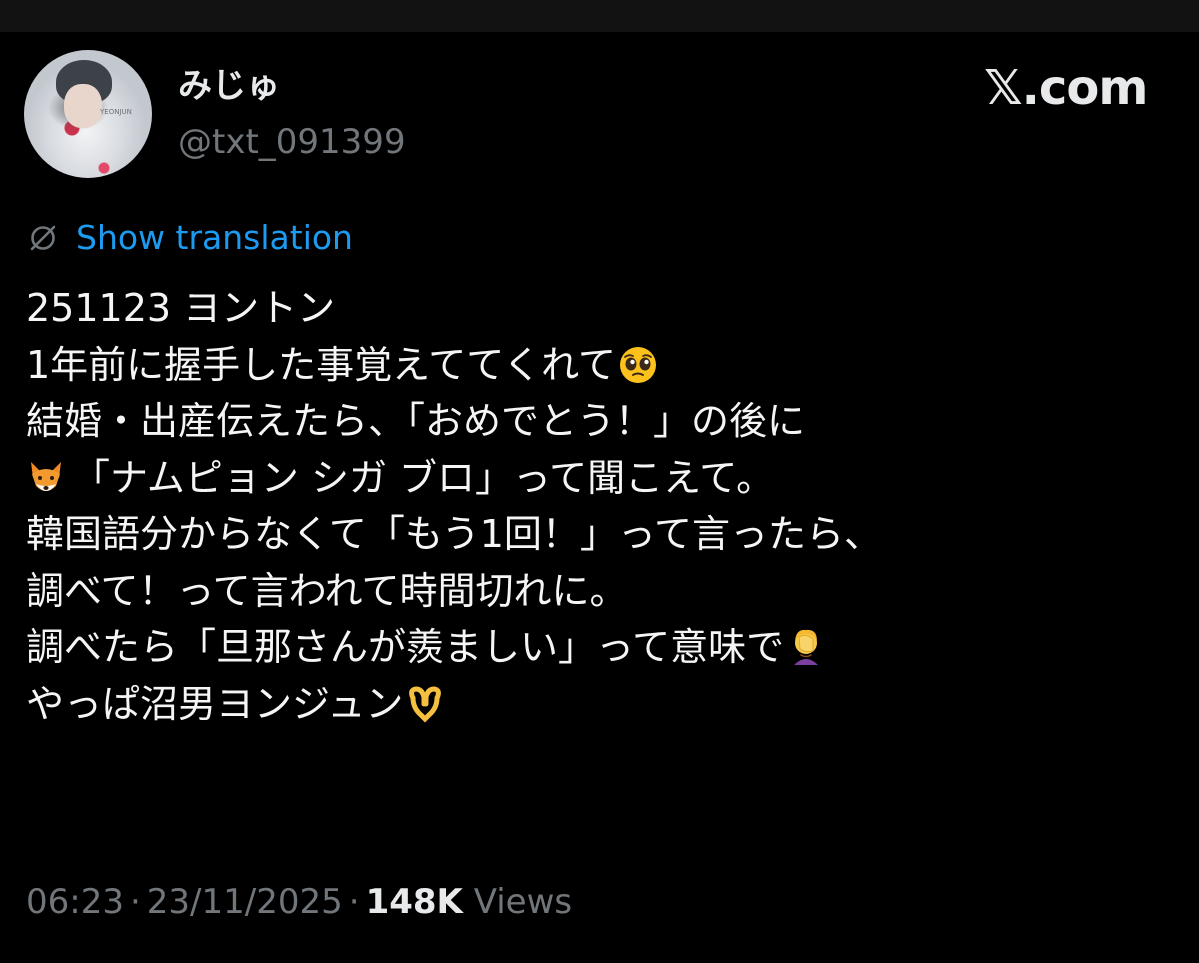 This screenshot has width=1199, height=963. I want to click on tweet-line: 調べたら「旦那さんが羨ましい」って意味で, so click(601, 647).